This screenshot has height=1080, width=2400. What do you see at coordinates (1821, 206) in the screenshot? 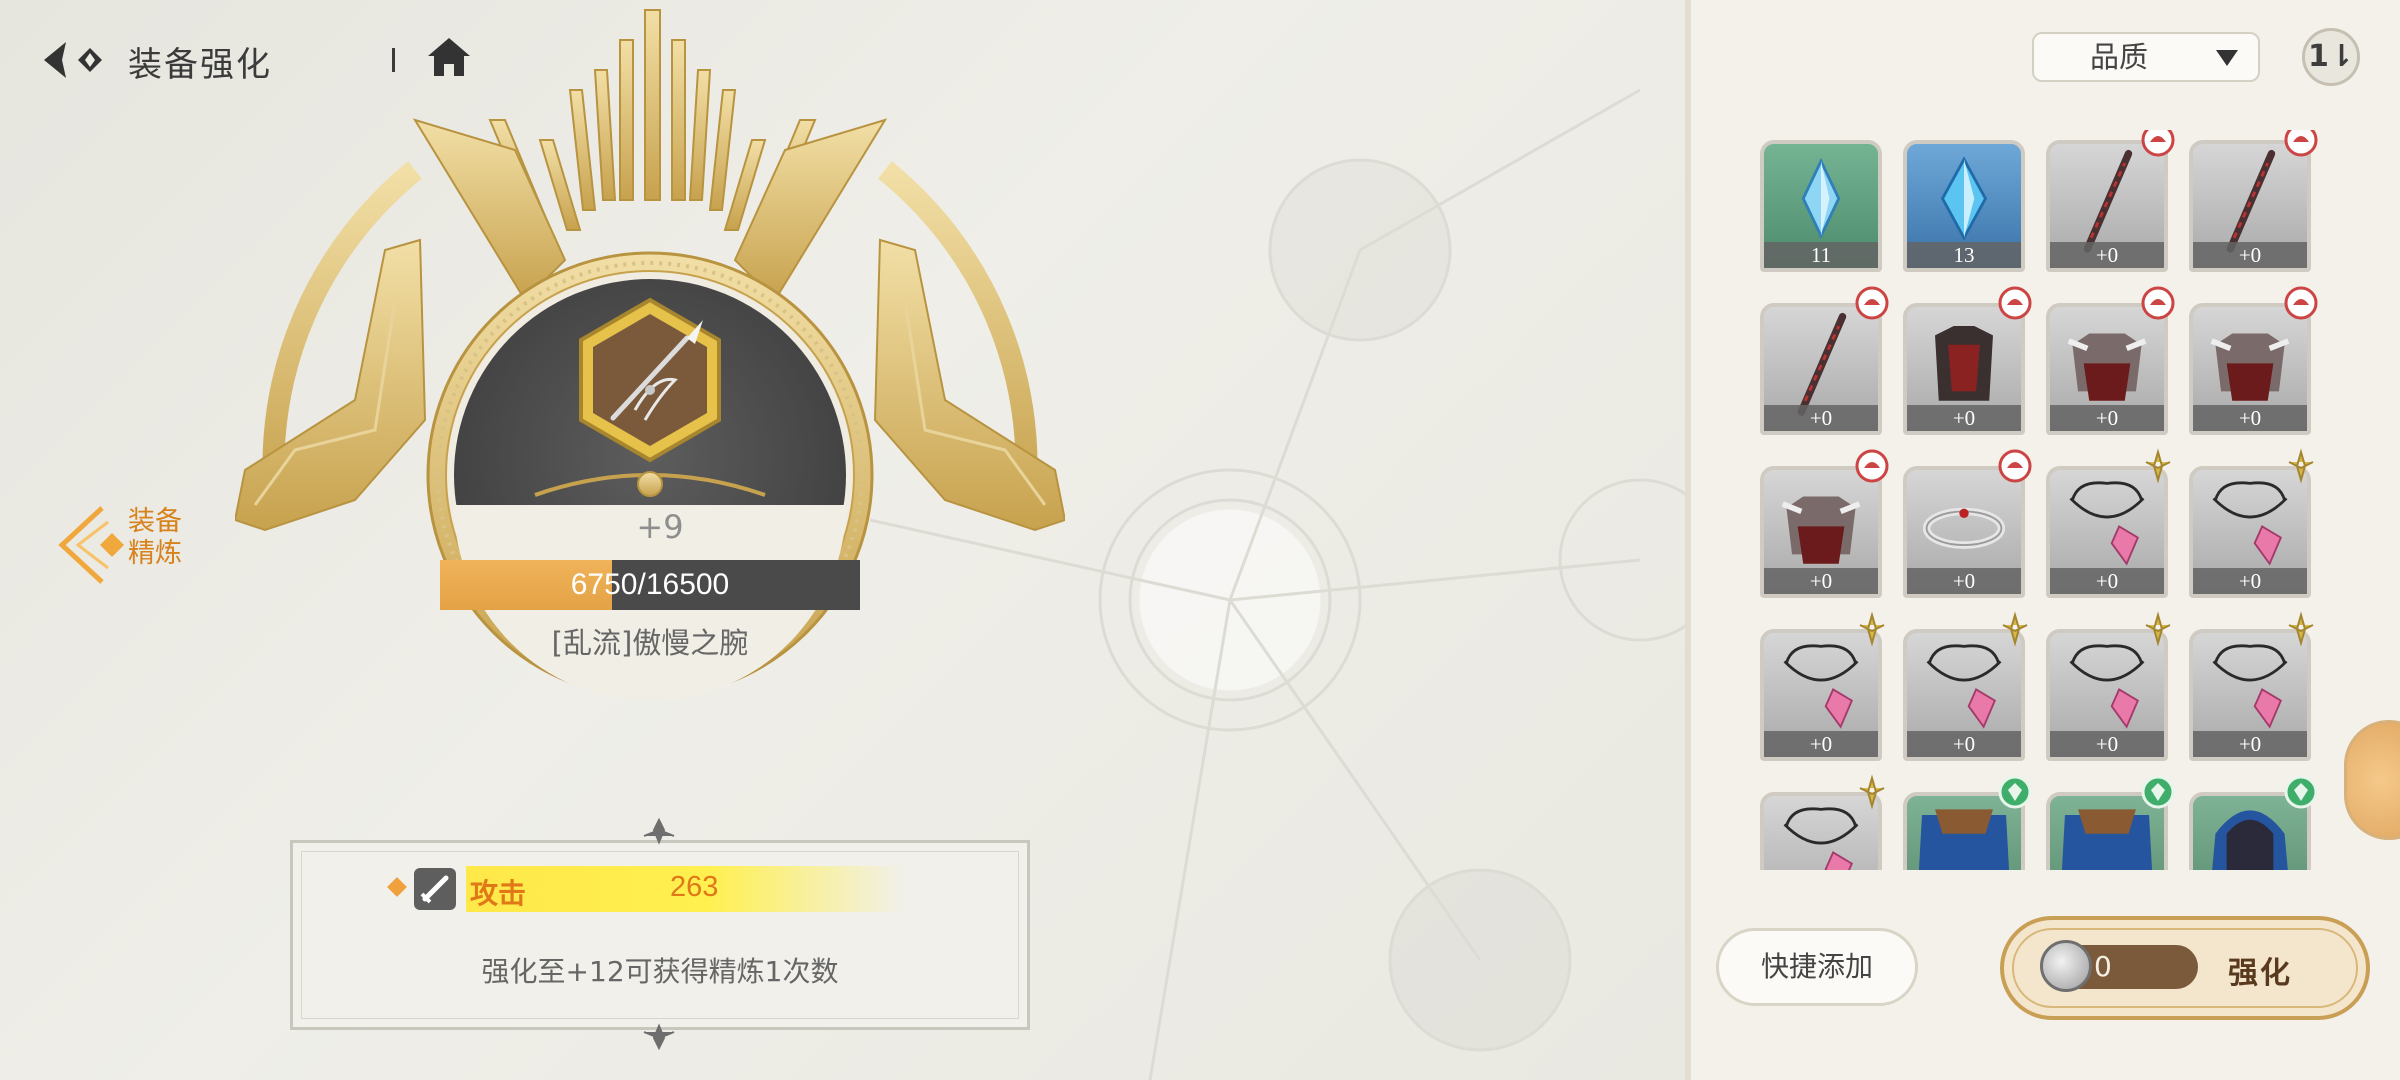
I see `inventory-slot: 11` at bounding box center [1821, 206].